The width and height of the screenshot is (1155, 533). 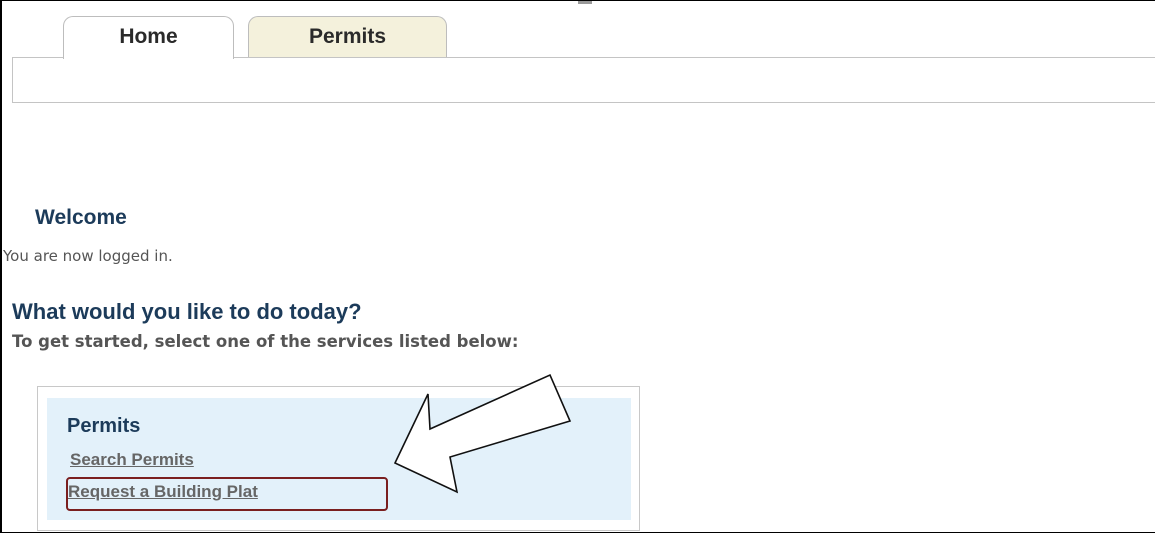 What do you see at coordinates (132, 460) in the screenshot?
I see `search-permits-link: Search Permits` at bounding box center [132, 460].